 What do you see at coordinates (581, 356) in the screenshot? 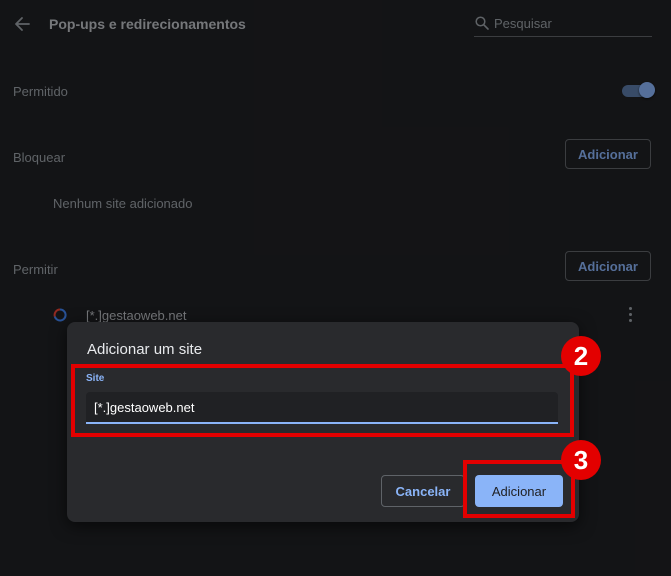
I see `step-badge-2: 2` at bounding box center [581, 356].